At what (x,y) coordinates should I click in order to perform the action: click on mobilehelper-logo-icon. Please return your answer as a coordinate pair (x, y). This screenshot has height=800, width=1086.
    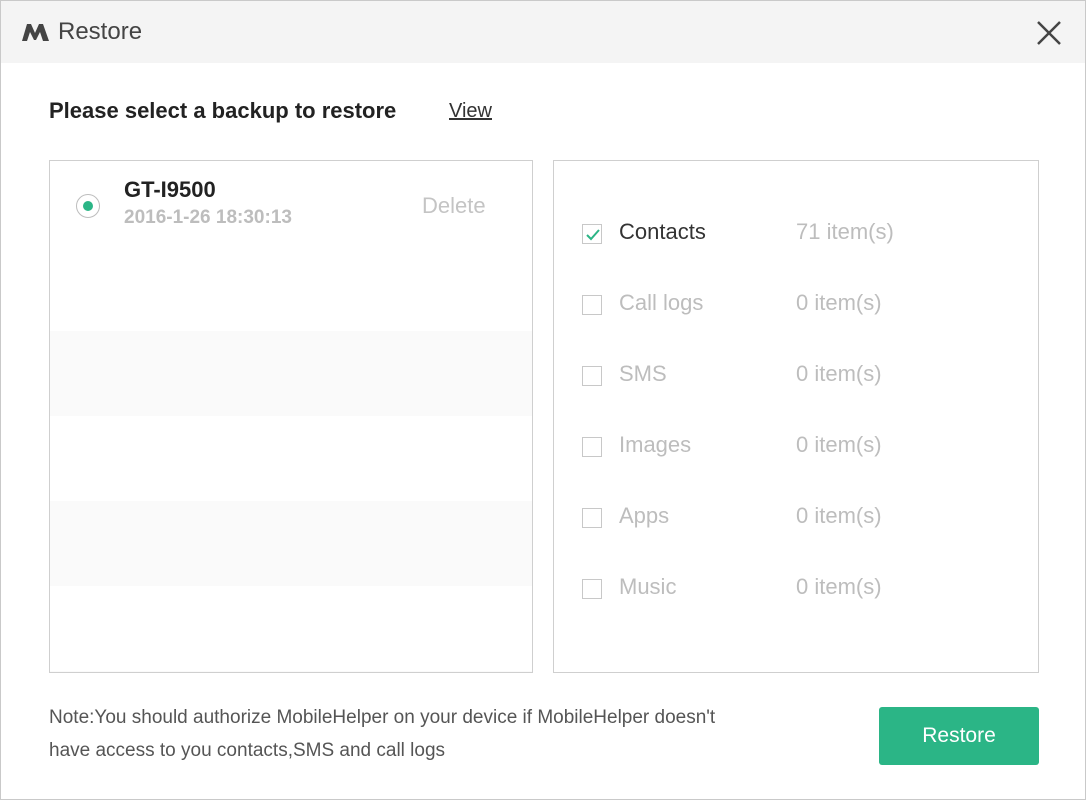
    Looking at the image, I should click on (36, 32).